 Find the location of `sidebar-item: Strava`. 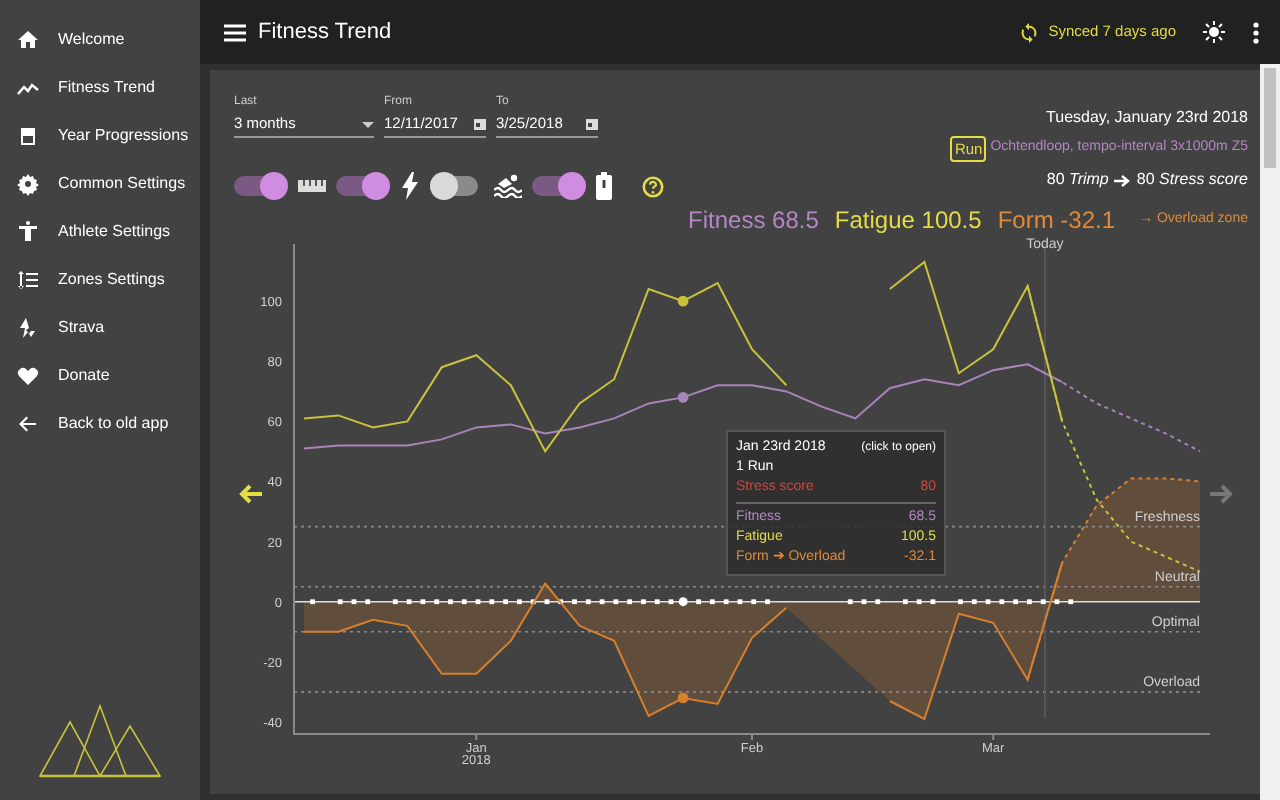

sidebar-item: Strava is located at coordinates (100, 328).